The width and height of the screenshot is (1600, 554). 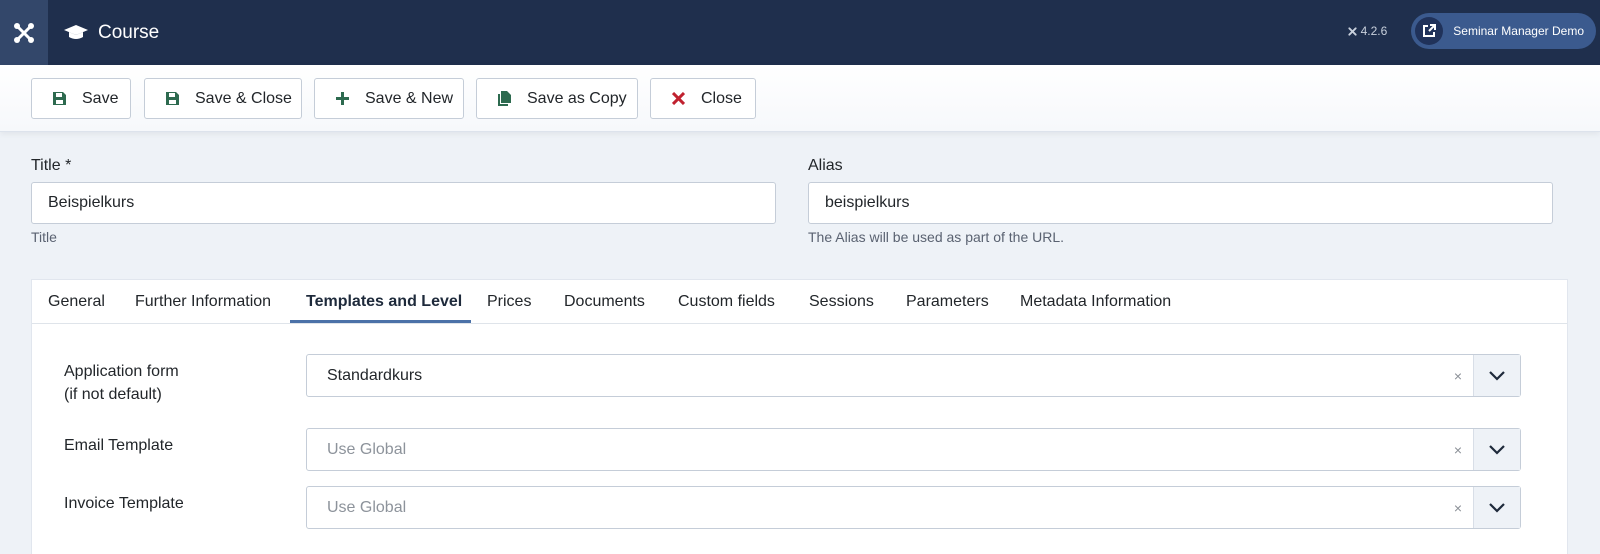 I want to click on save-copy-button: Save as Copy, so click(x=557, y=98).